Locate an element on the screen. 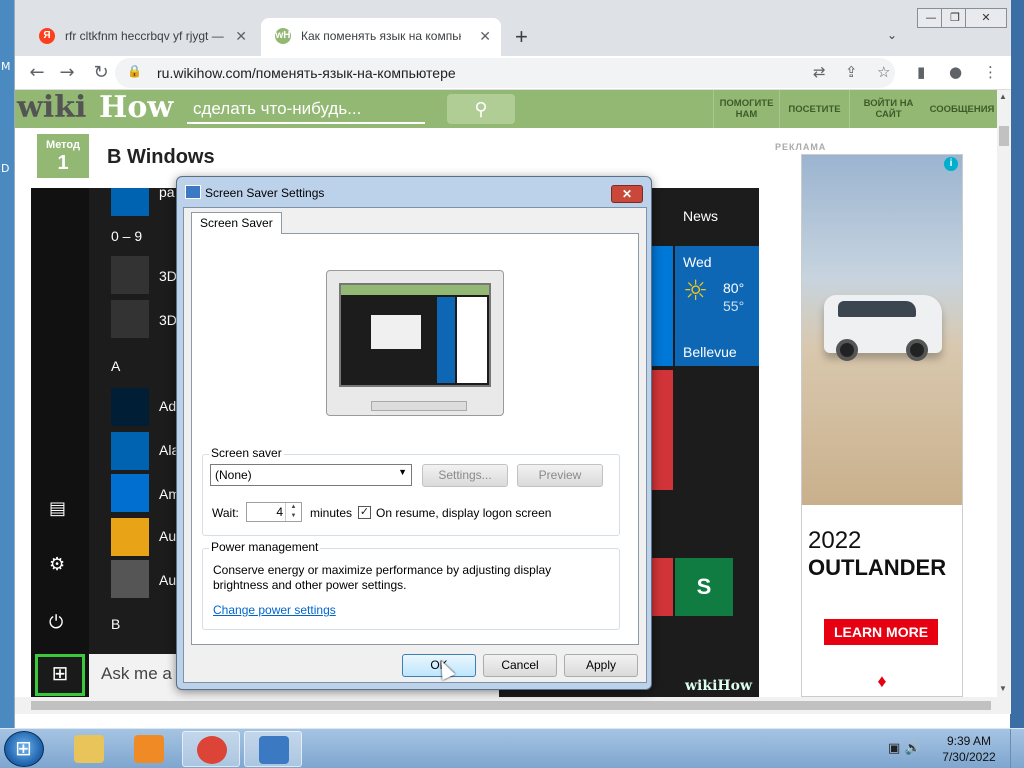 This screenshot has height=768, width=1024. brand-logo-icon: ♦ is located at coordinates (882, 681).